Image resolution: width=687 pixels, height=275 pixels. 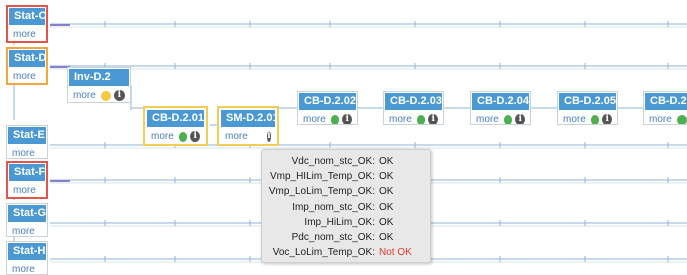 I want to click on combiner-label: SM-D.2.01, so click(x=249, y=118).